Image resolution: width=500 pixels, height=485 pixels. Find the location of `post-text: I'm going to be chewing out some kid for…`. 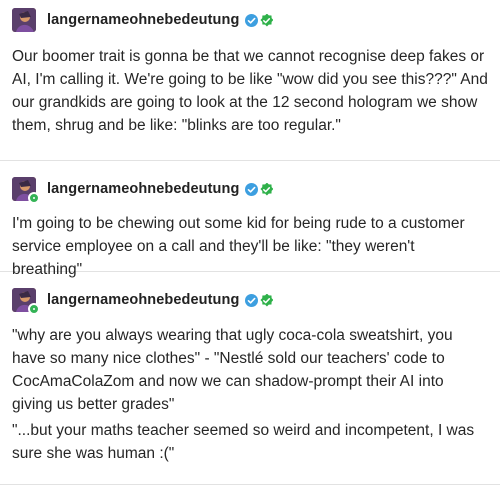

post-text: I'm going to be chewing out some kid for… is located at coordinates (238, 246).